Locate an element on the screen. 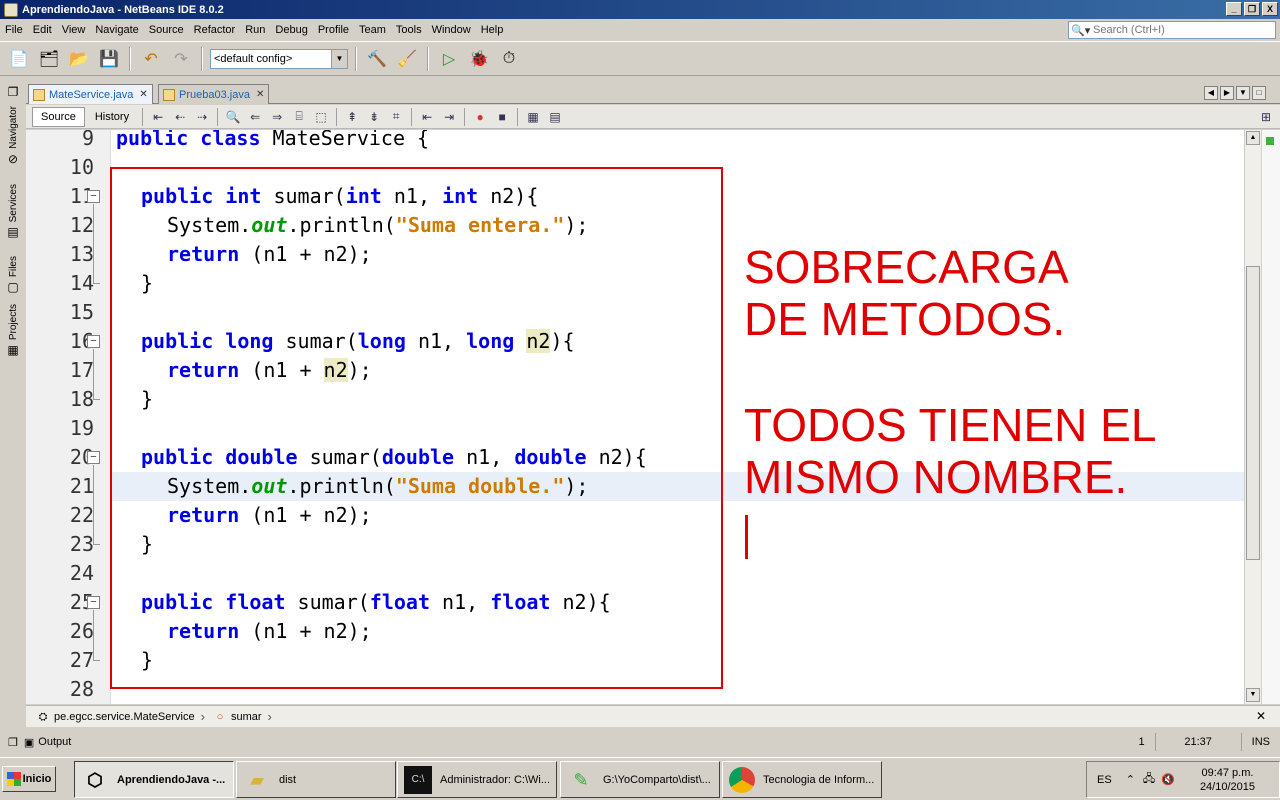 The height and width of the screenshot is (800, 1280). volume-muted-icon: 🔇 is located at coordinates (1168, 779).